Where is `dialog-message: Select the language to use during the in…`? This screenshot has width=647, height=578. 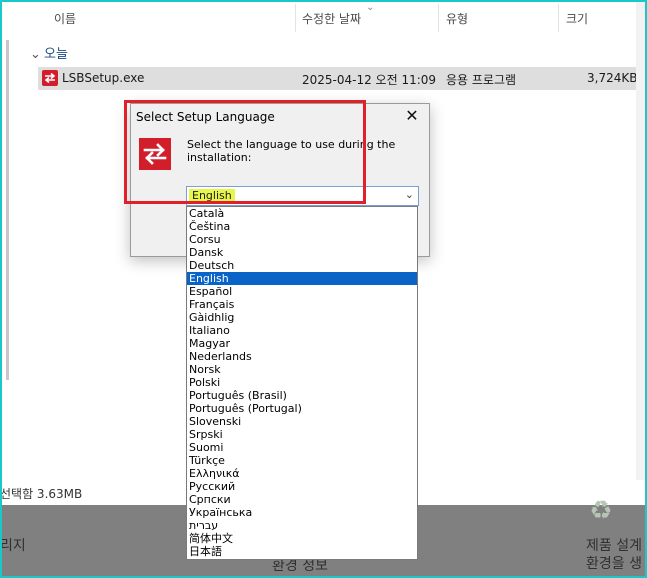
dialog-message: Select the language to use during the in… is located at coordinates (291, 151).